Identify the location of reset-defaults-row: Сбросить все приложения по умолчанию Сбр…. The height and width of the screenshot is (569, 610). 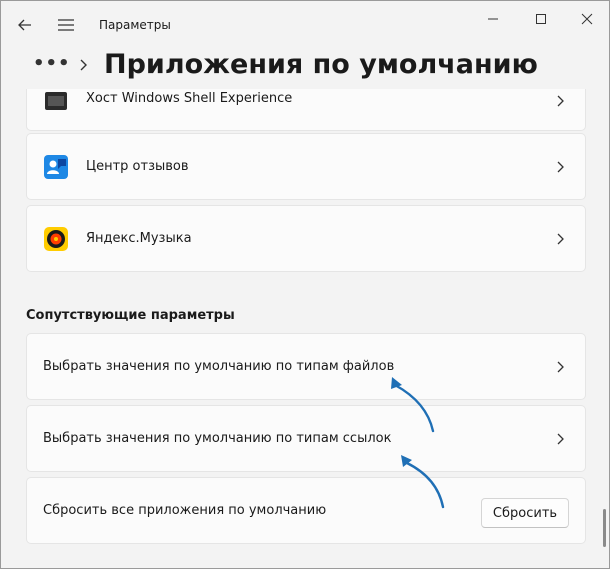
(306, 510).